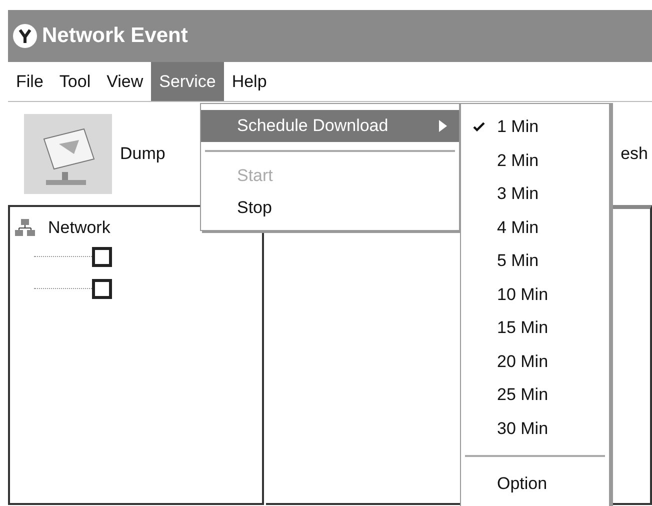 This screenshot has width=652, height=506. Describe the element at coordinates (535, 227) in the screenshot. I see `submenu-item: 4 Min` at that location.